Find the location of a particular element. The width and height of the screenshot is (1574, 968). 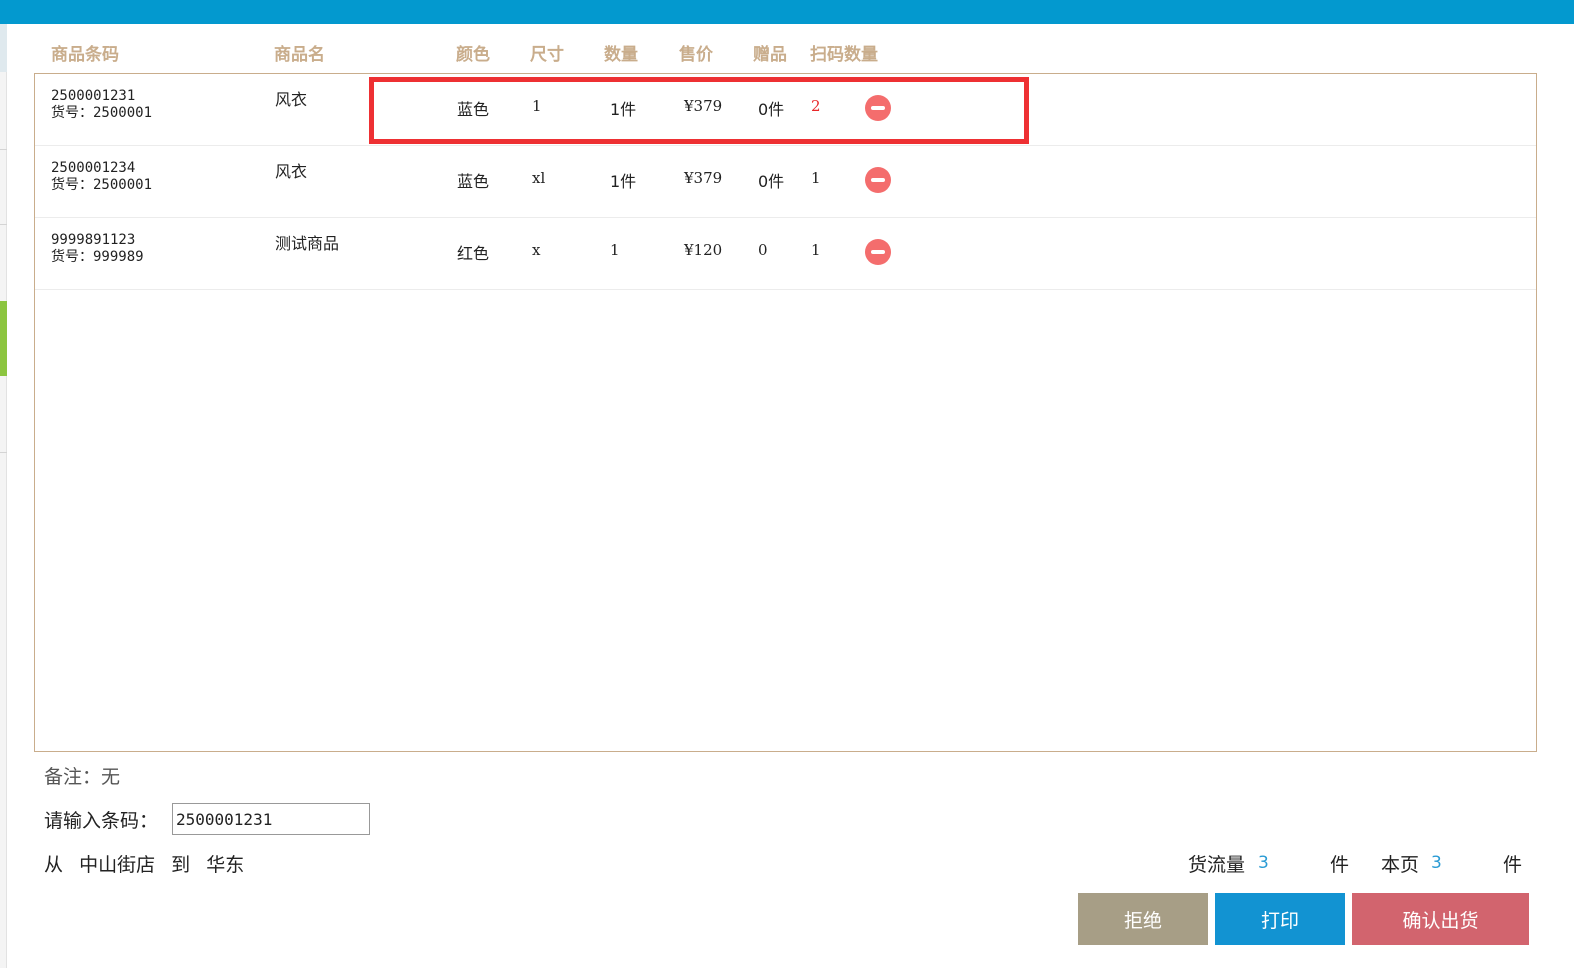

left-sidebar-edge is located at coordinates (3, 496).